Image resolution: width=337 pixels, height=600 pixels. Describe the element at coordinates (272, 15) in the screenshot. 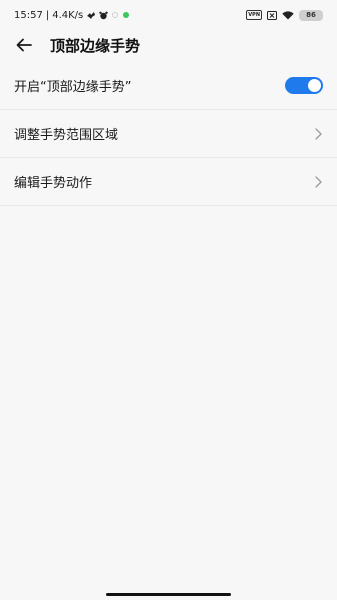

I see `sim-icon` at that location.